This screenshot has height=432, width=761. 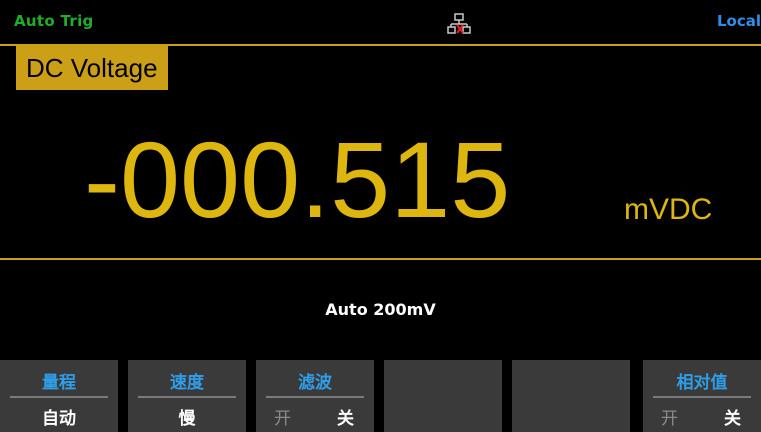 I want to click on softkey-speed: 速度 慢, so click(x=187, y=396).